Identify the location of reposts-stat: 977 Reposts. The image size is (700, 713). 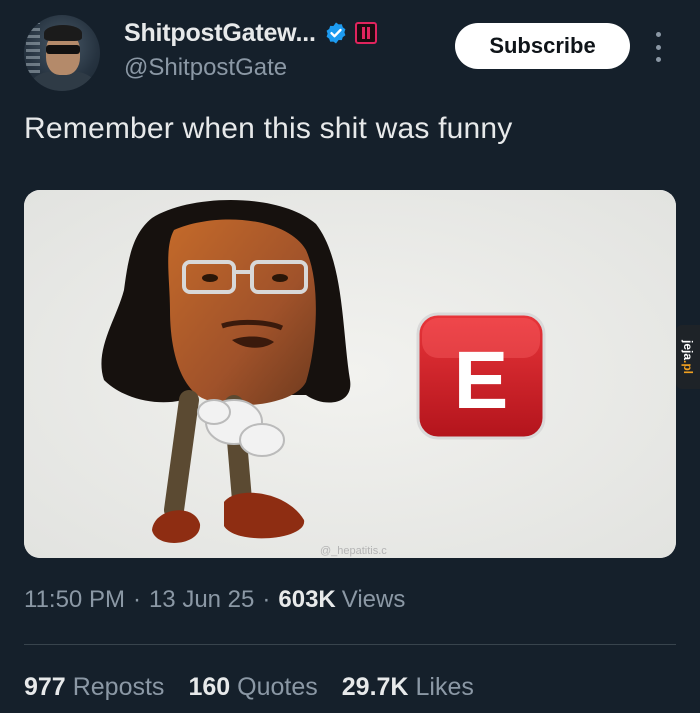
(94, 687).